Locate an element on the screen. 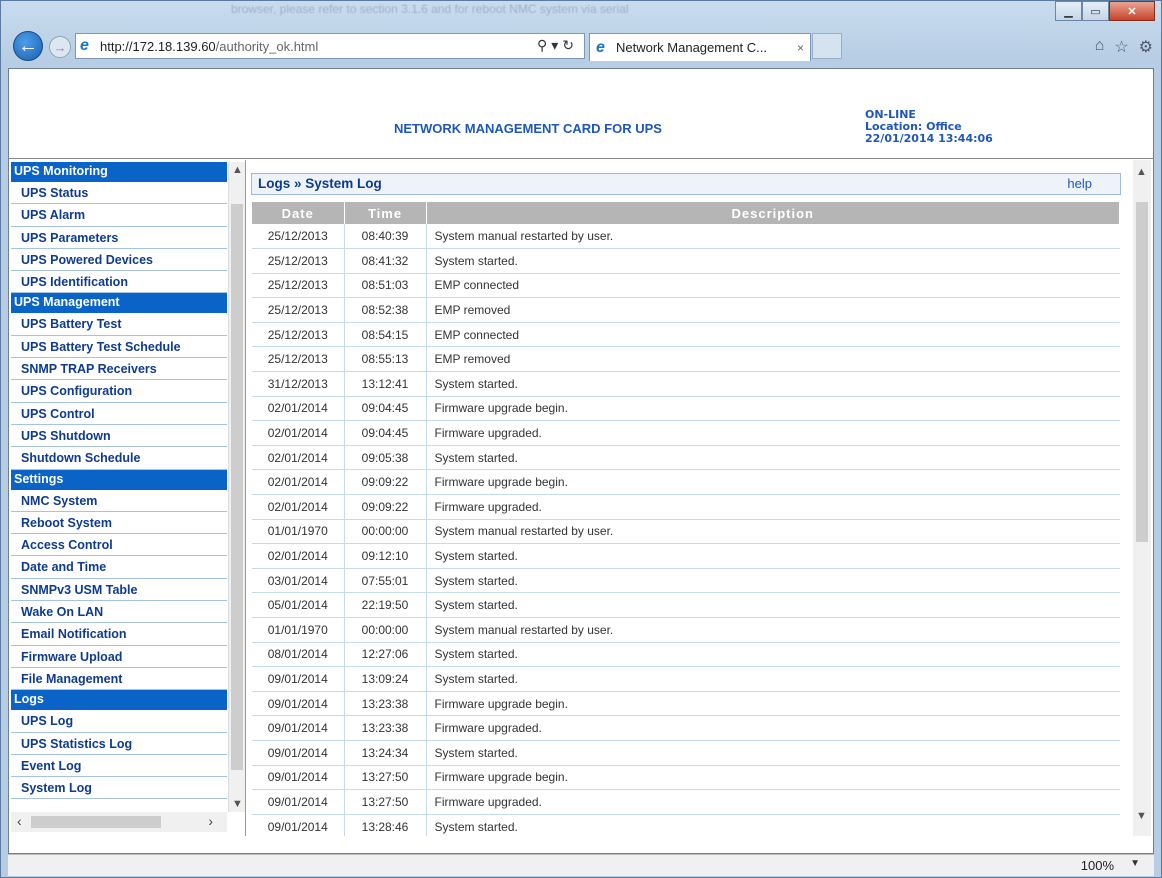 The image size is (1162, 878). chevron-down-icon: ▼ is located at coordinates (1135, 863).